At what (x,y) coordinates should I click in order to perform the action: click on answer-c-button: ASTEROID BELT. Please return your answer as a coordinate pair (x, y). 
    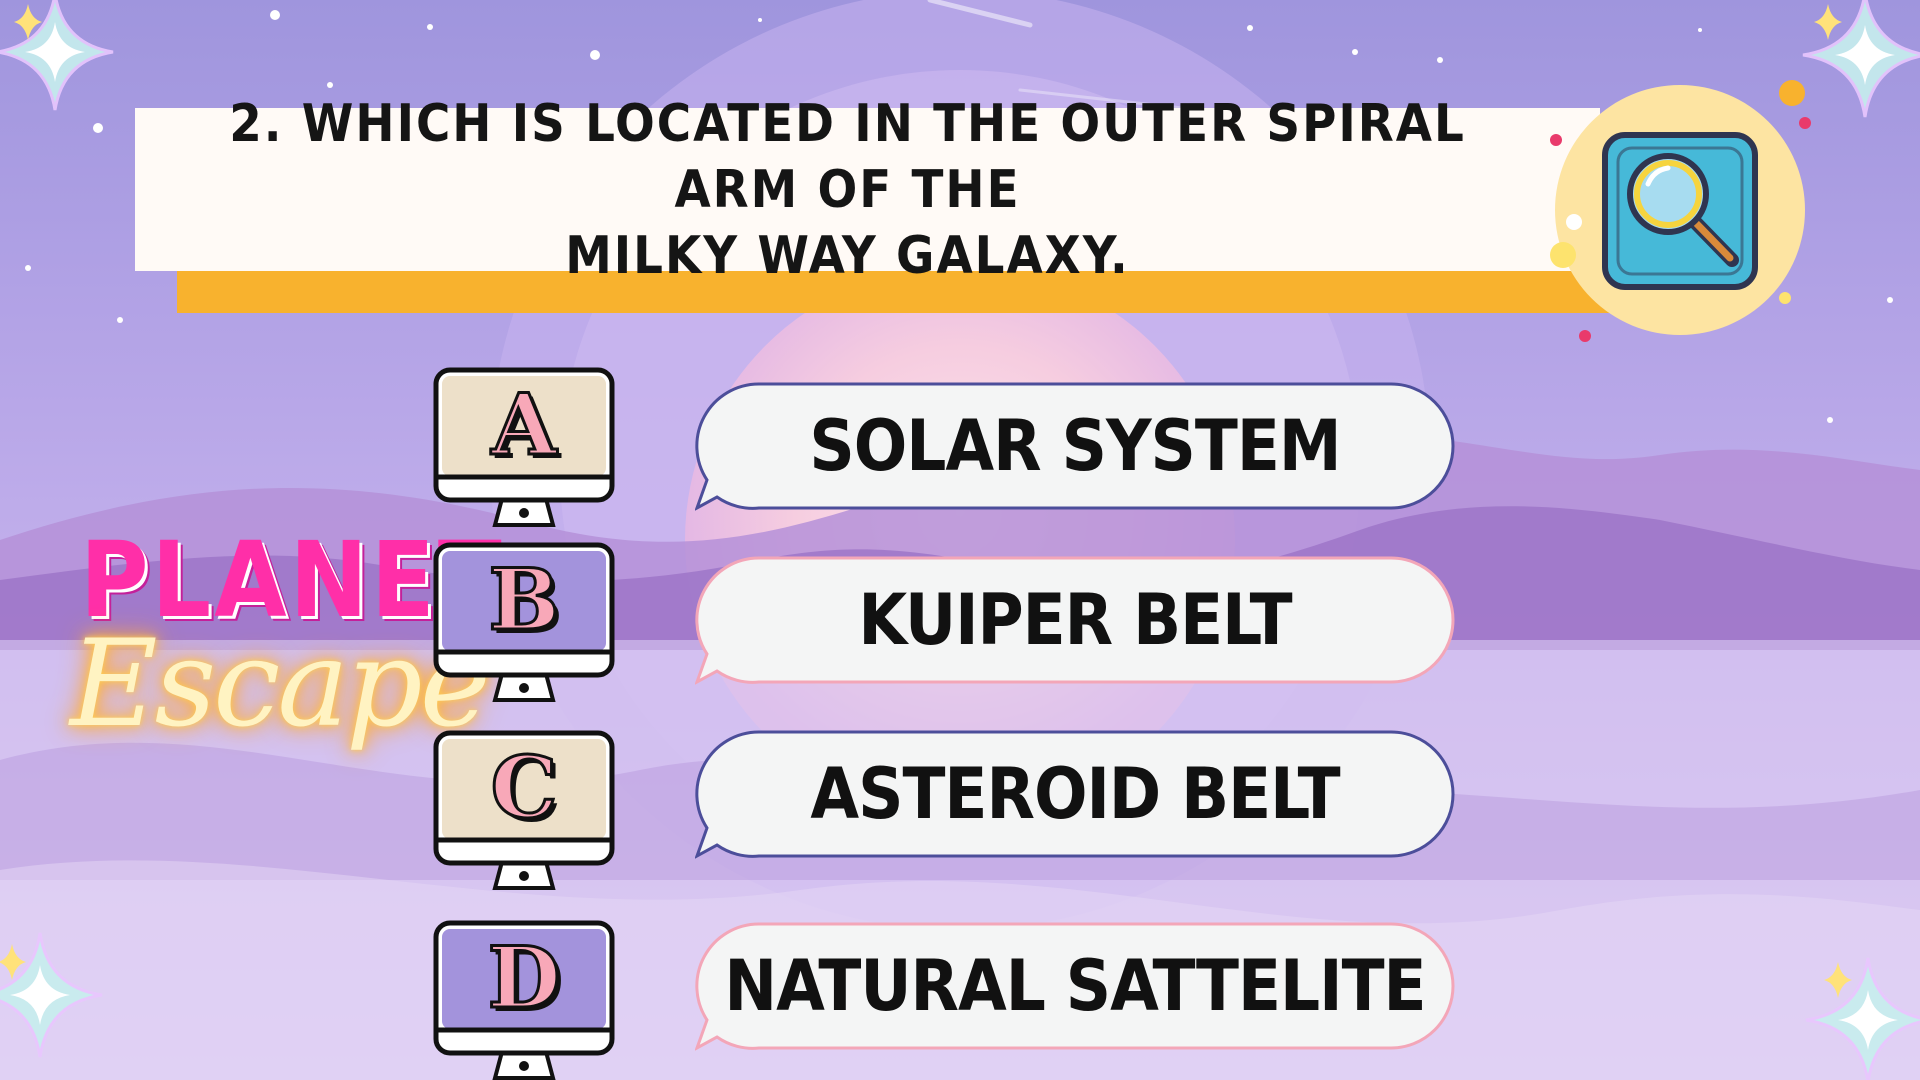
    Looking at the image, I should click on (1075, 796).